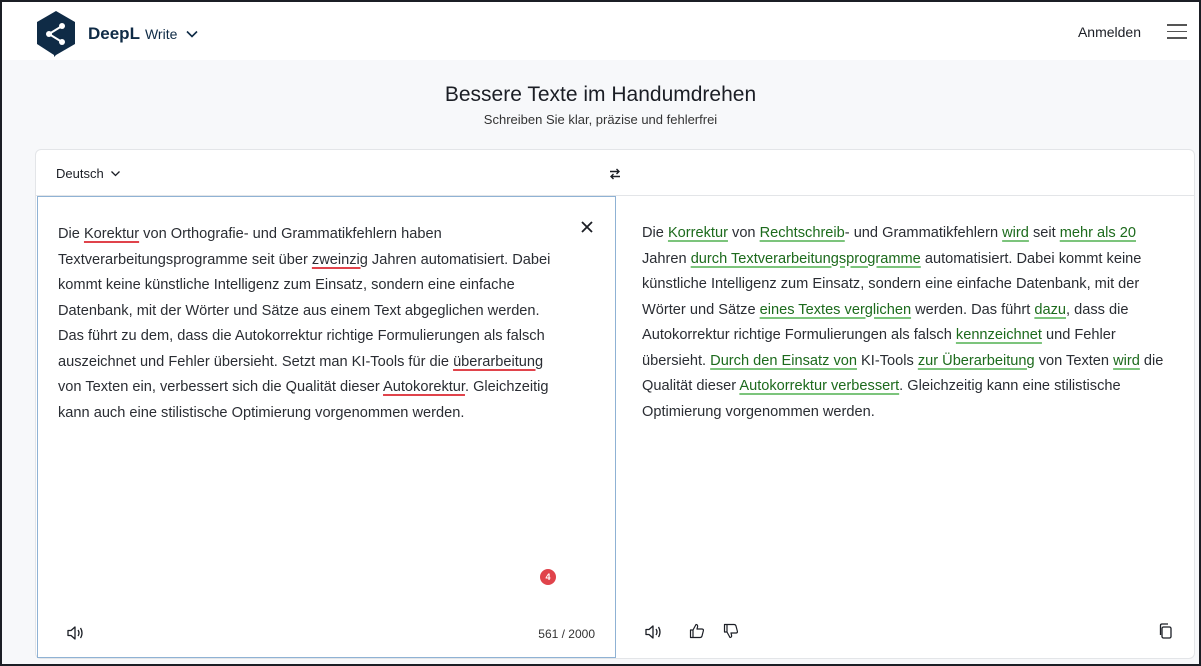 This screenshot has width=1201, height=666. What do you see at coordinates (1165, 631) in the screenshot?
I see `copy-icon` at bounding box center [1165, 631].